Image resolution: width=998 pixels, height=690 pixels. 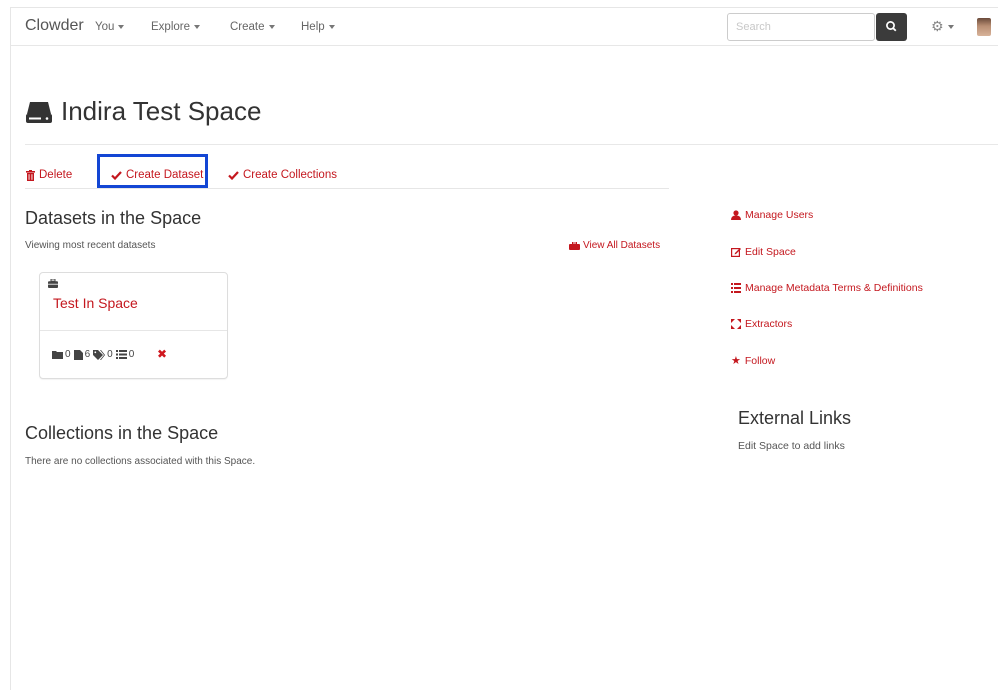 I want to click on dataset-card: Test In Space 0 6 0 0 ✖, so click(x=133, y=325).